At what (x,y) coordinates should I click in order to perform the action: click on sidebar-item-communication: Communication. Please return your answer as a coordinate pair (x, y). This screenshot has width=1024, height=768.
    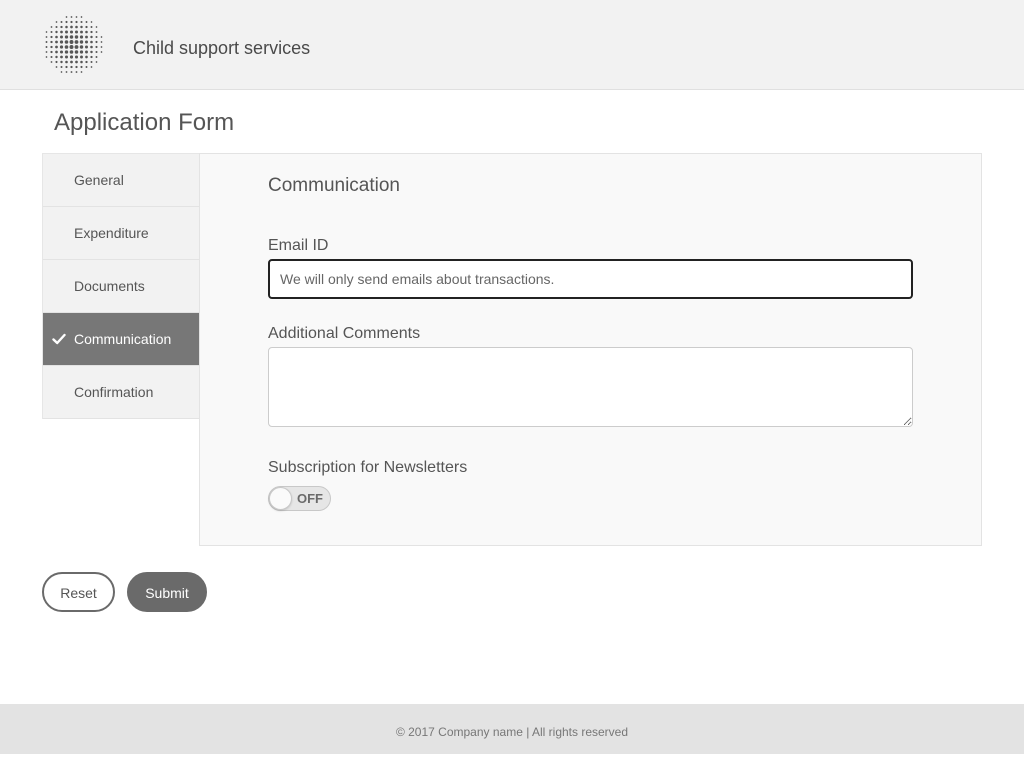
    Looking at the image, I should click on (121, 339).